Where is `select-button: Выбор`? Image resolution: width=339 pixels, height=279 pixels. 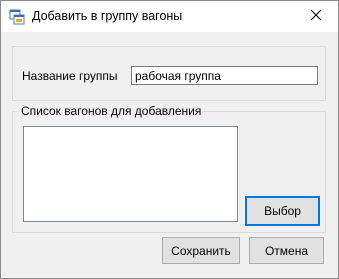
select-button: Выбор is located at coordinates (282, 211).